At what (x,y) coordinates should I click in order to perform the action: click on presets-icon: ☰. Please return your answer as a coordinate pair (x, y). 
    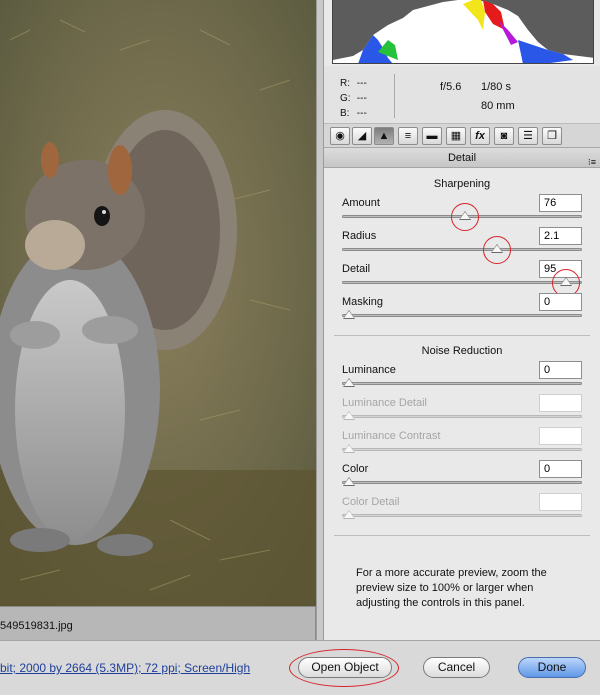
    Looking at the image, I should click on (528, 136).